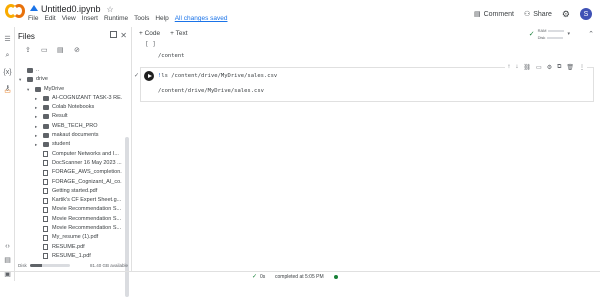  Describe the element at coordinates (7, 154) in the screenshot. I see `left-rail: ☰ ⌕ {x} ⚷ ▭ ‹› ▤ ▣` at that location.